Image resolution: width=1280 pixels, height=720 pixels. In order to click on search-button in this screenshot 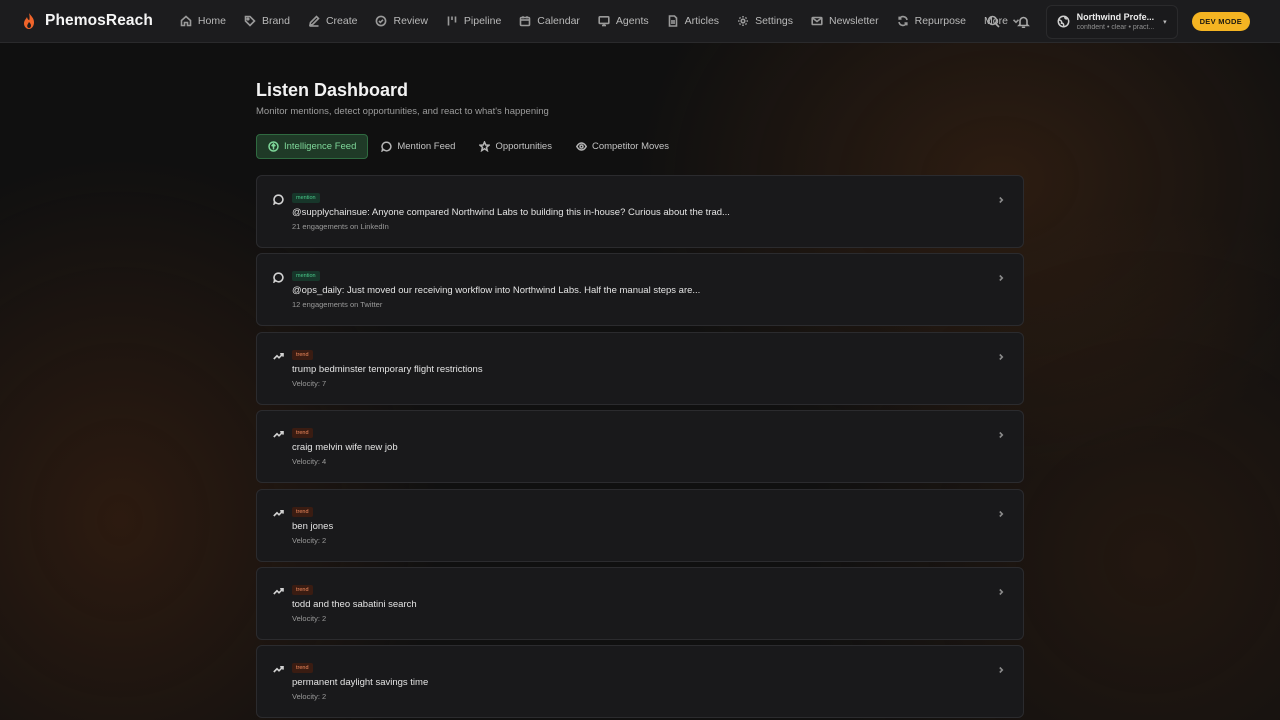, I will do `click(994, 22)`.